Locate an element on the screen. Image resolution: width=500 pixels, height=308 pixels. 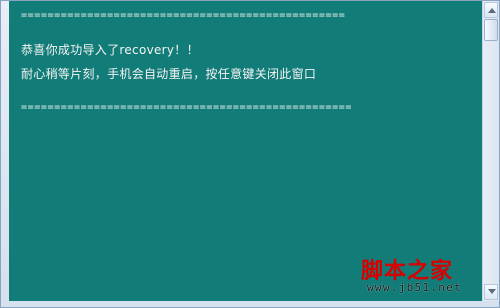
restart-message: 耐心稍等片刻，手机会自动重启，按任意键关闭此窗口 is located at coordinates (169, 74).